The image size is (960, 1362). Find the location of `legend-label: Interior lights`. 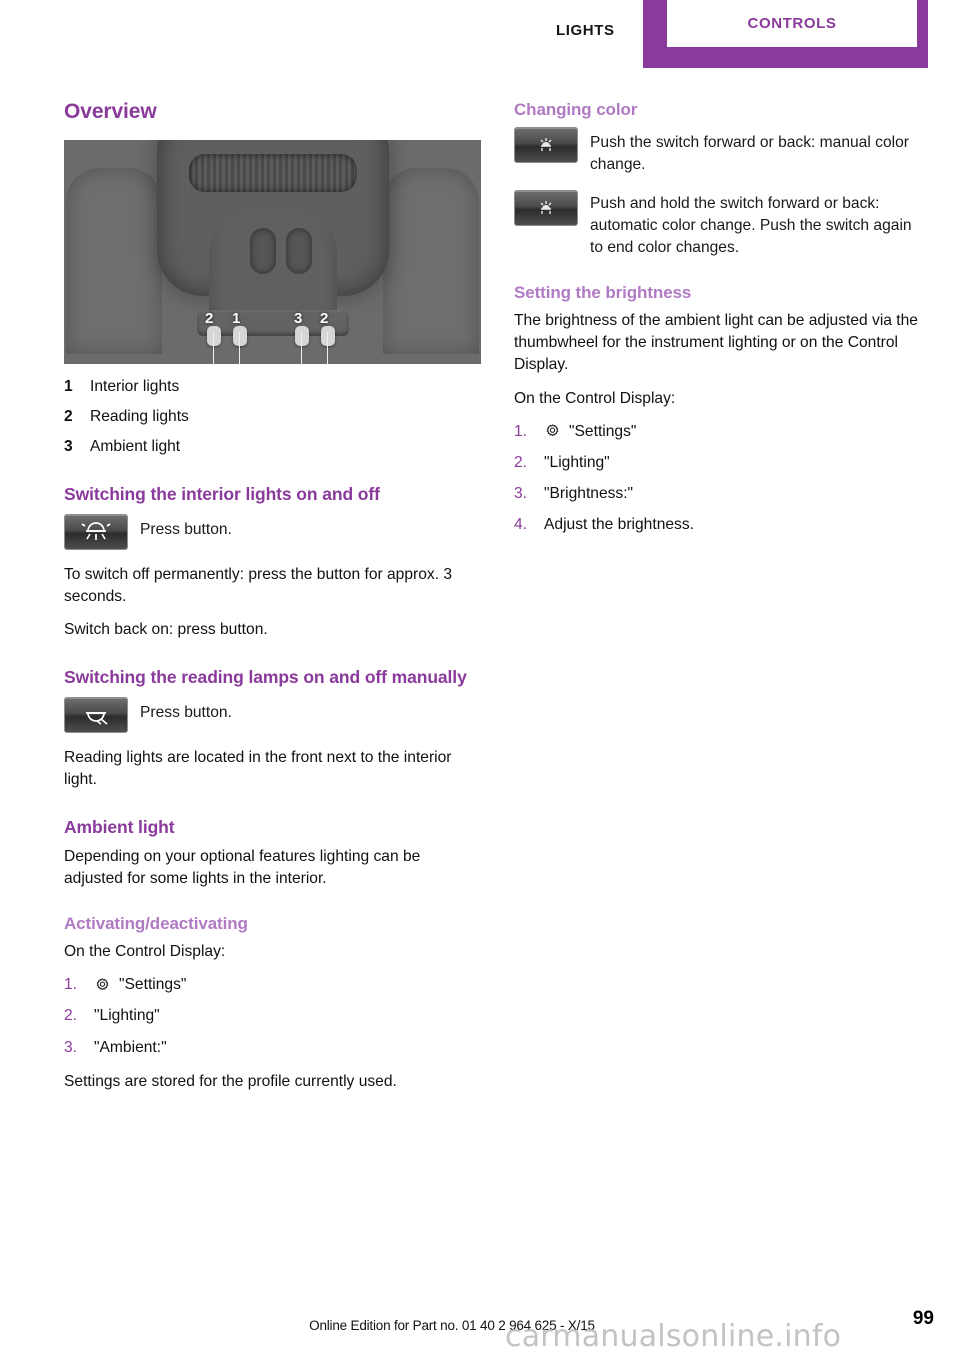

legend-label: Interior lights is located at coordinates (135, 386).